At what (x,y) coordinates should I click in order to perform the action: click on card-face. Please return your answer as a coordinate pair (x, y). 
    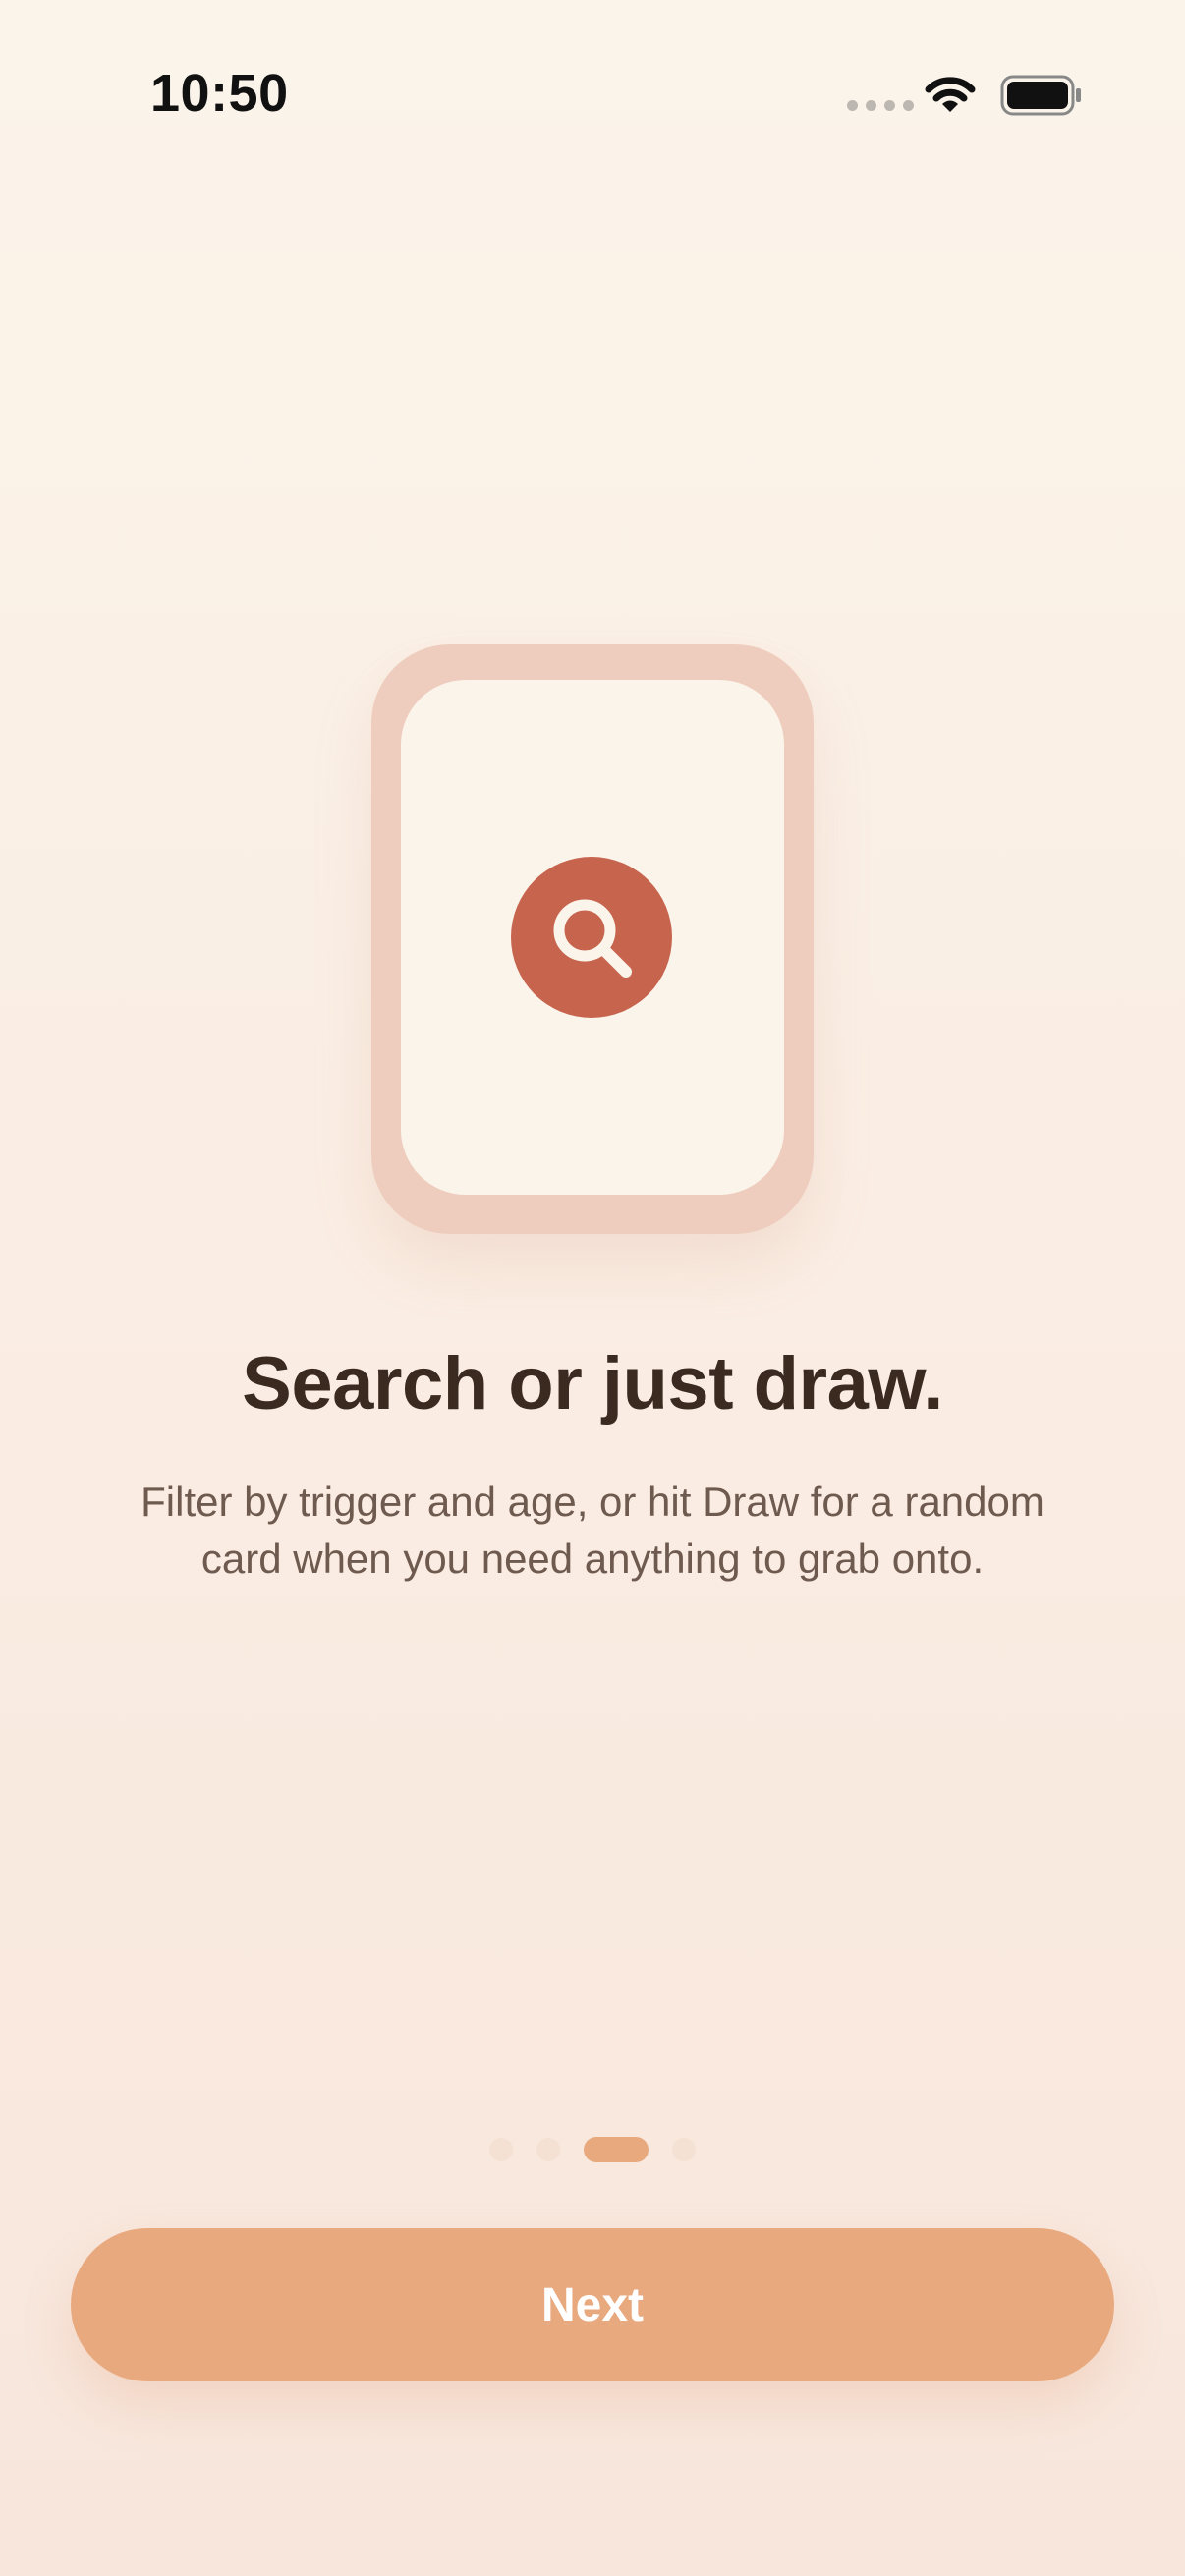
    Looking at the image, I should click on (592, 937).